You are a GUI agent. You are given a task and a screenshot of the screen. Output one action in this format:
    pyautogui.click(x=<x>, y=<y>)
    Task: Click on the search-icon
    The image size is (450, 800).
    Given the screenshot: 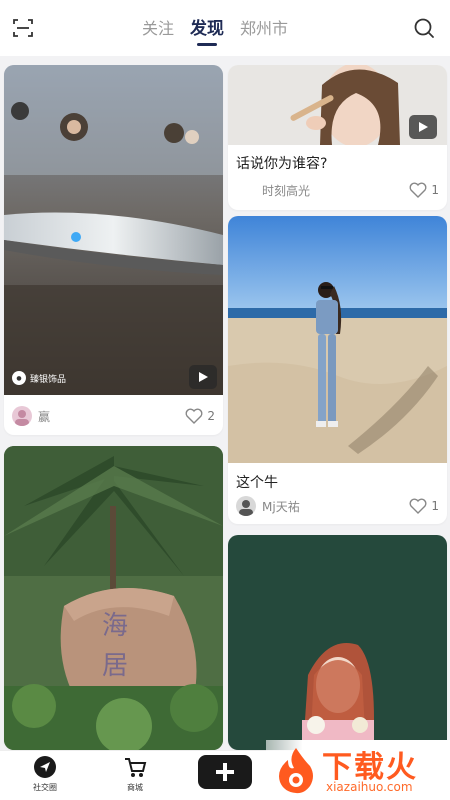 What is the action you would take?
    pyautogui.click(x=424, y=28)
    